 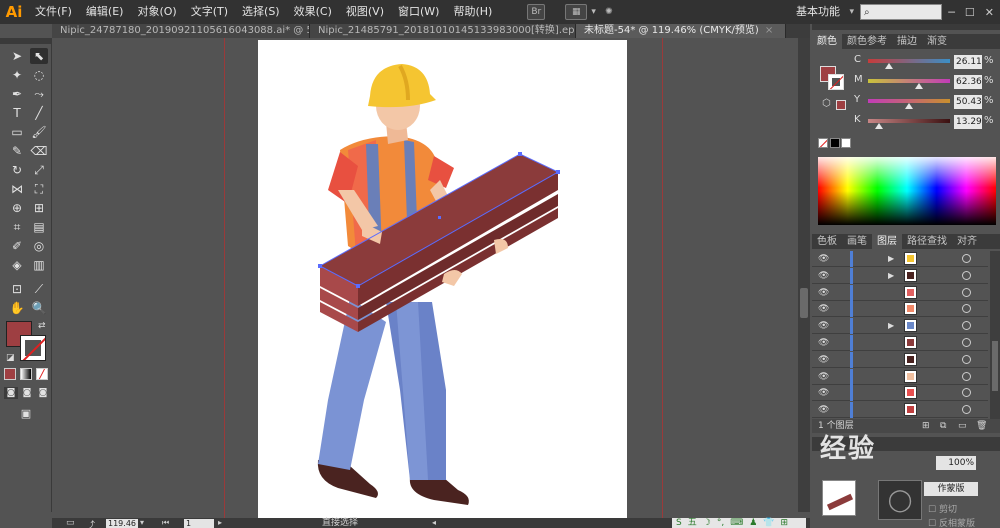 I want to click on menu-item: 编辑(E), so click(x=105, y=12).